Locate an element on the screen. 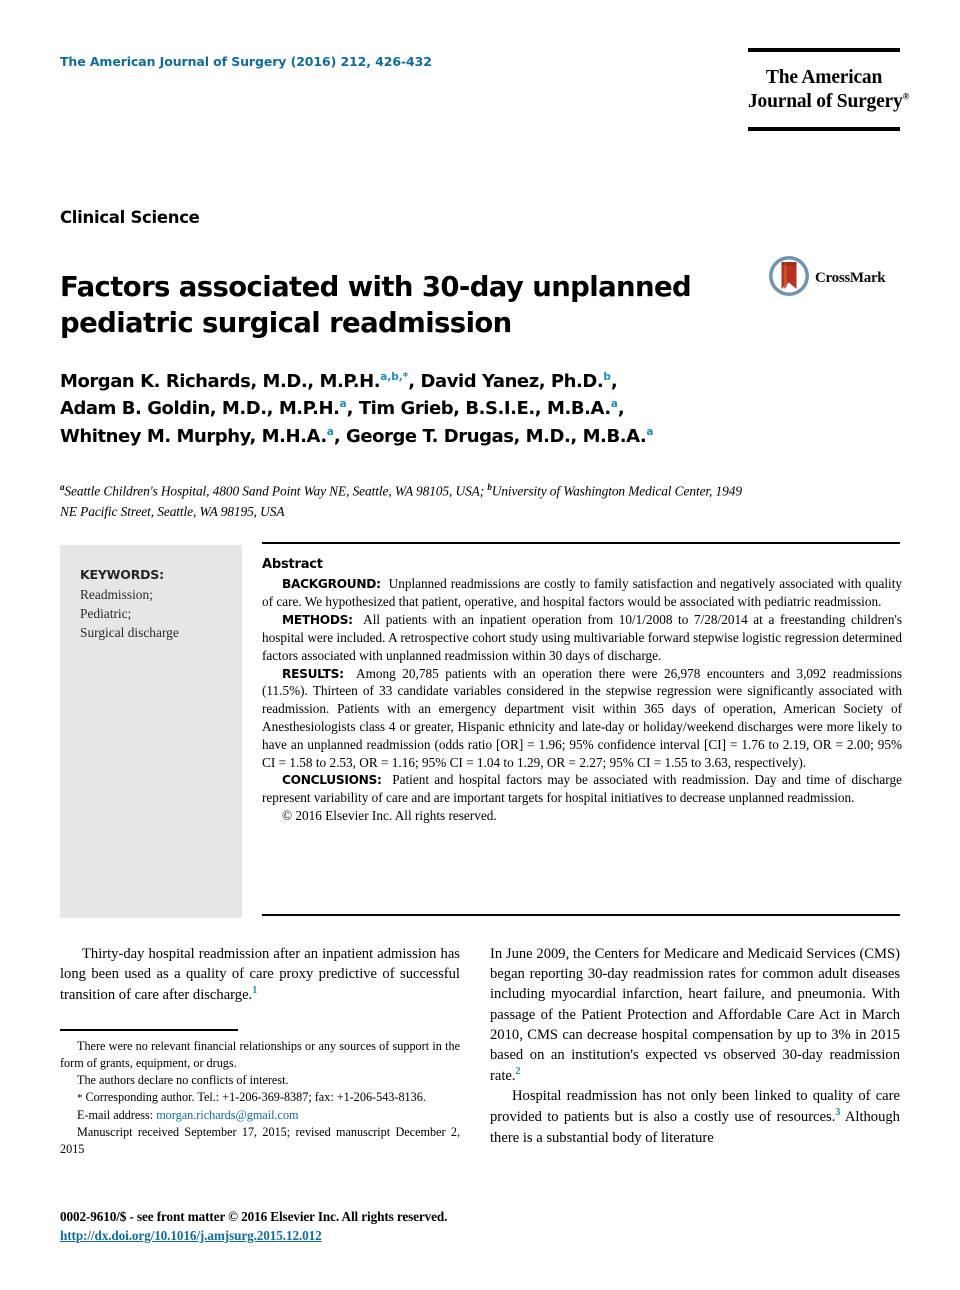  author-yanez-affiliation: b is located at coordinates (607, 377).